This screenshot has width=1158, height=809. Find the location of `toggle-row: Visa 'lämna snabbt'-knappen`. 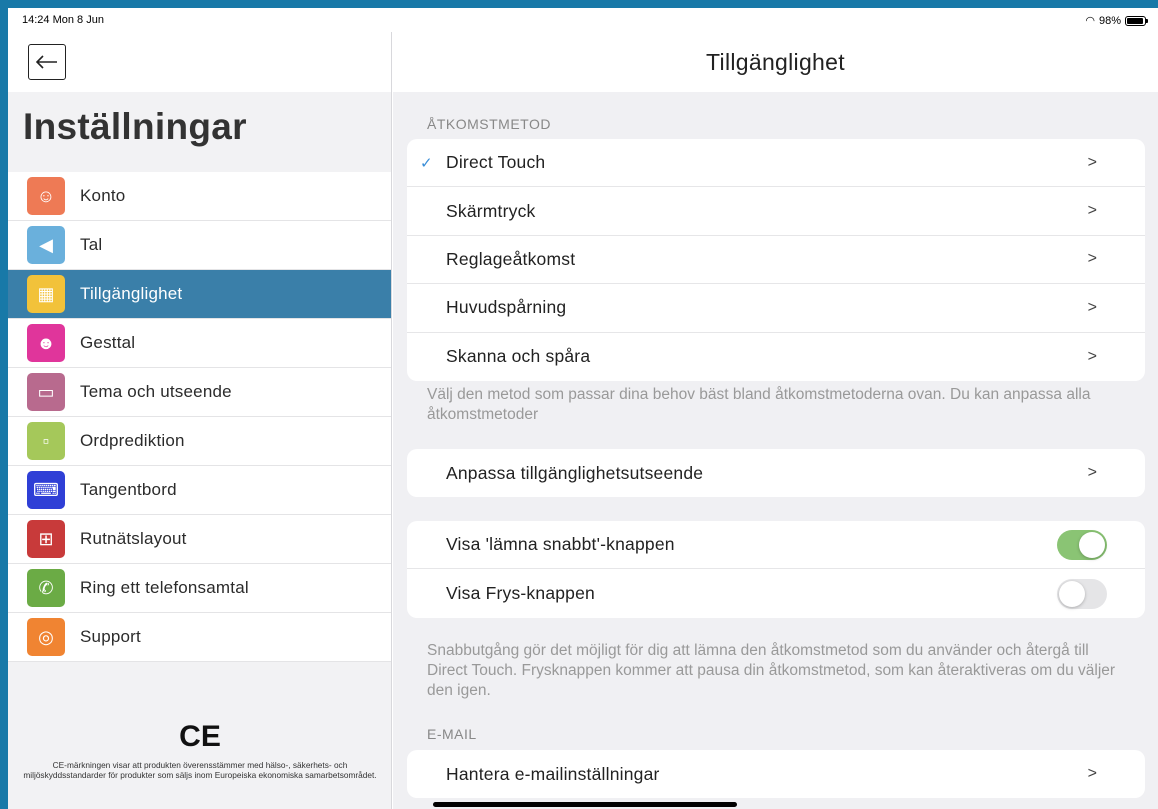

toggle-row: Visa 'lämna snabbt'-knappen is located at coordinates (776, 545).